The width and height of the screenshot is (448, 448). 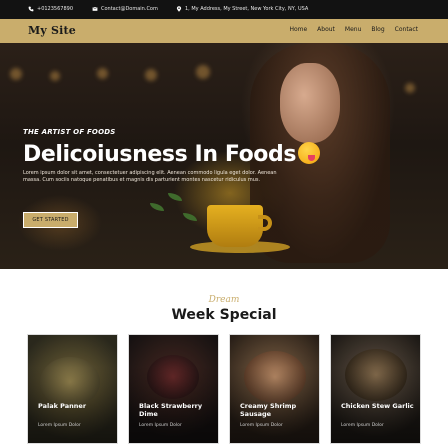 What do you see at coordinates (224, 300) in the screenshot?
I see `section-script-label: Dream` at bounding box center [224, 300].